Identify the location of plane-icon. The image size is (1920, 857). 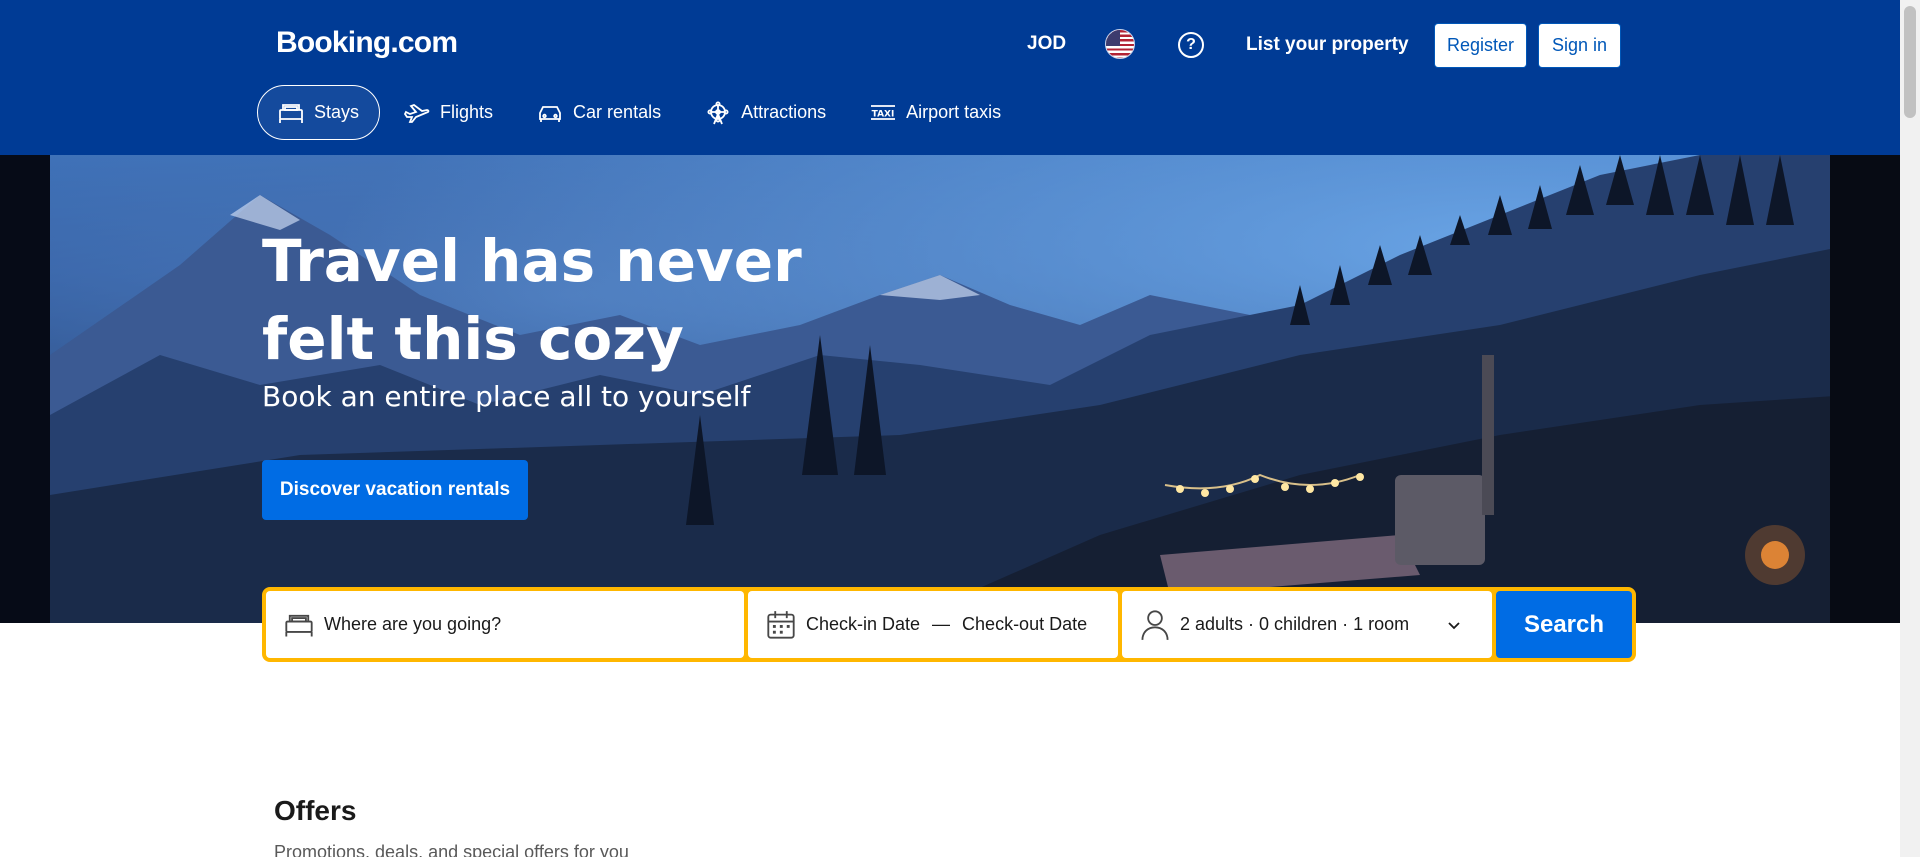
(417, 113).